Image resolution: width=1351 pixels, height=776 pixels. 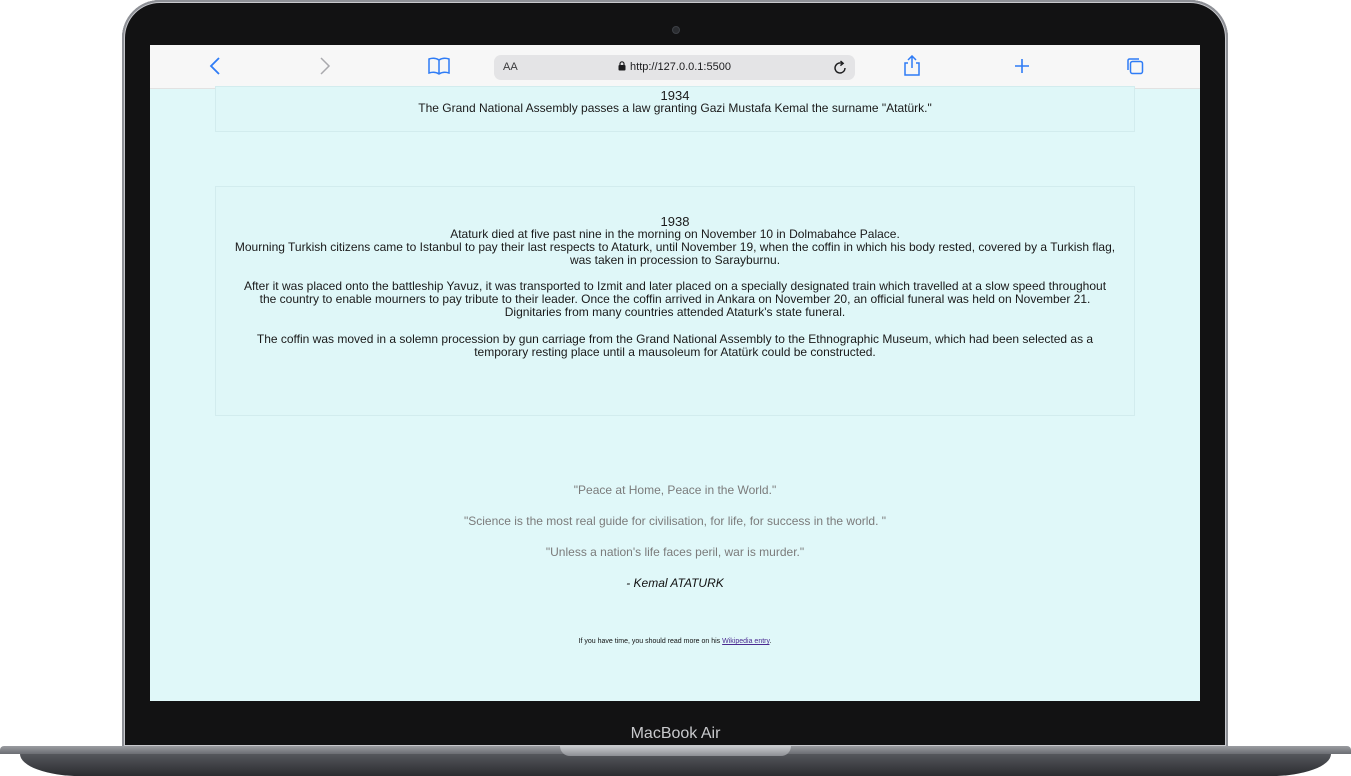 I want to click on browser-toolbar: AA http://127.0.0.1:5500, so click(x=675, y=67).